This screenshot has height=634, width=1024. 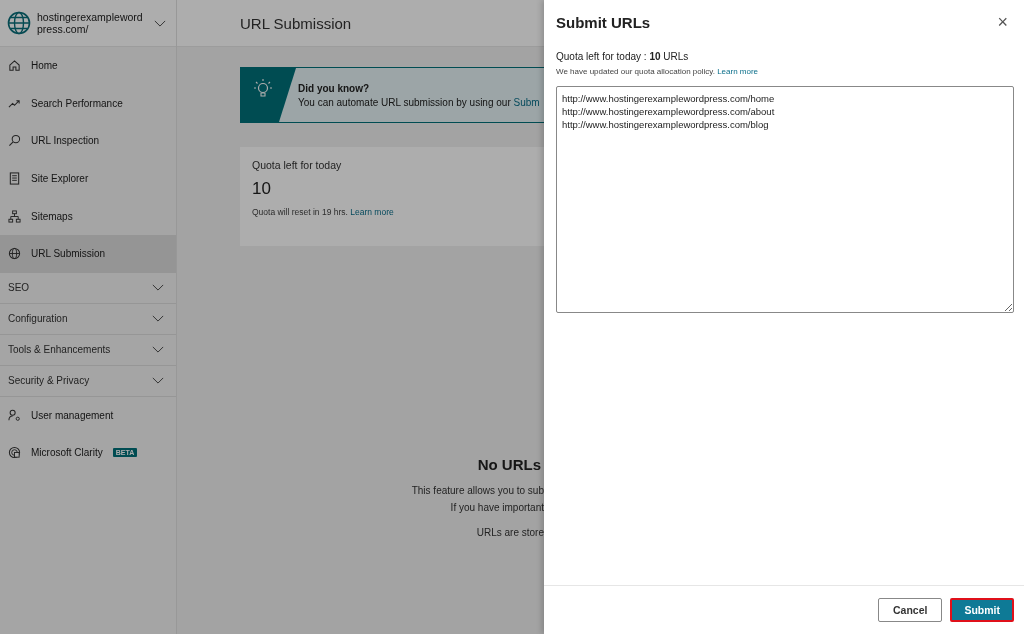 I want to click on submit-button: Submit, so click(x=982, y=610).